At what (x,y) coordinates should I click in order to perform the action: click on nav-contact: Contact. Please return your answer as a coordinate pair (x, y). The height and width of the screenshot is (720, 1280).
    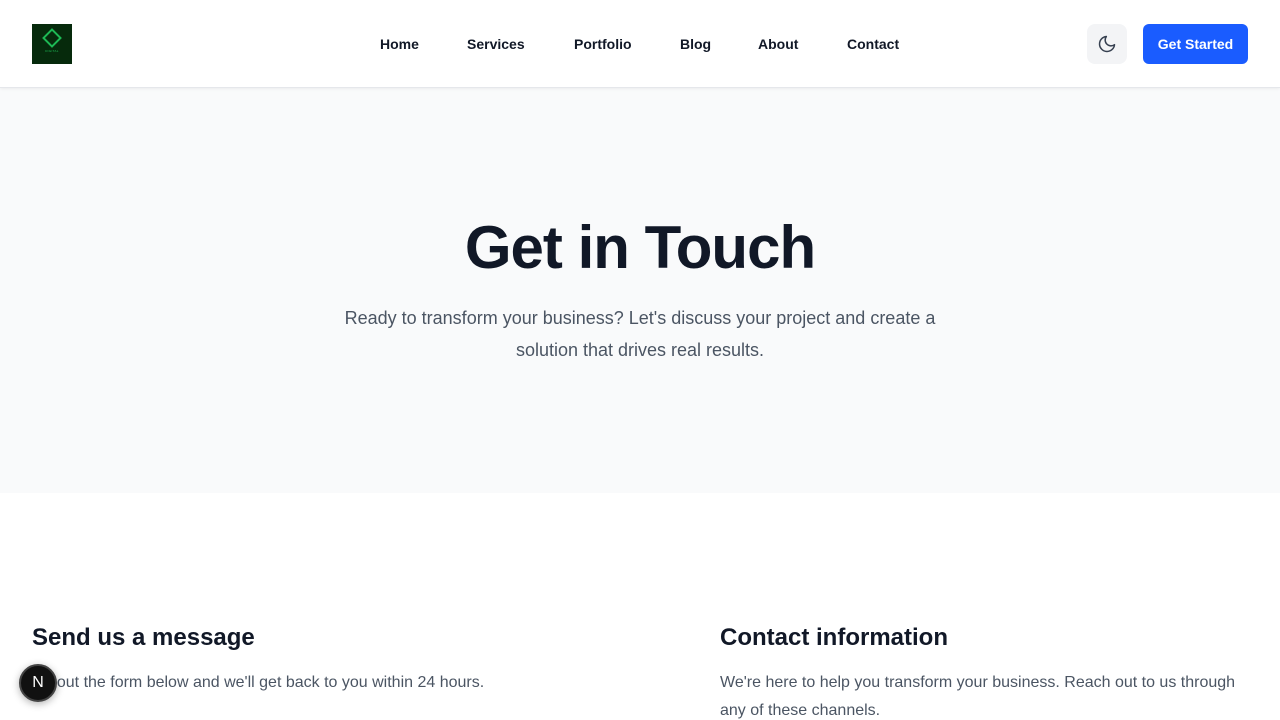
    Looking at the image, I should click on (873, 44).